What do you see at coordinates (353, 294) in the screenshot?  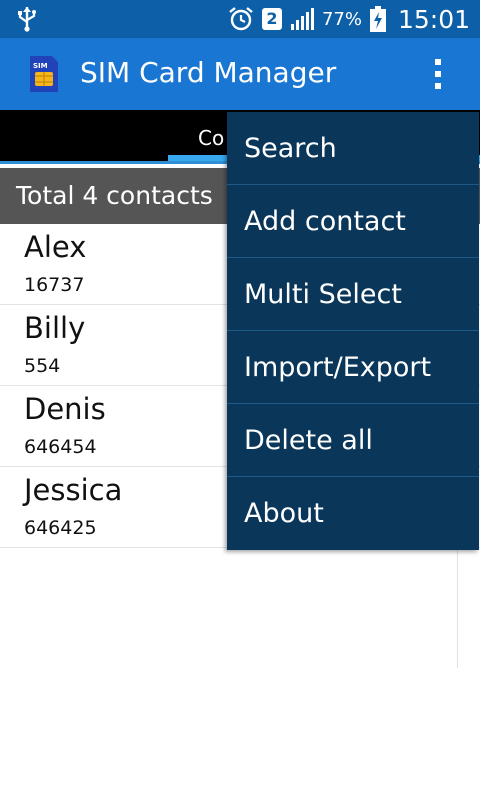 I see `menu-item-multi-select: Multi Select` at bounding box center [353, 294].